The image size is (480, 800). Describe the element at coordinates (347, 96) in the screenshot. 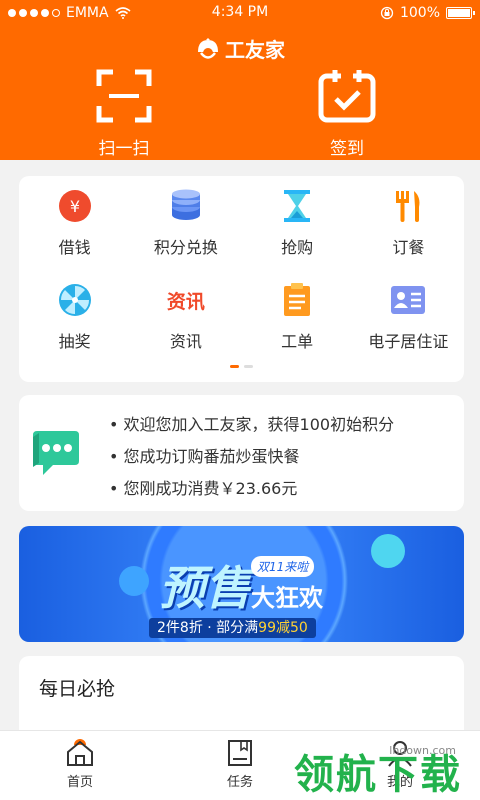

I see `calendar-check-icon` at that location.